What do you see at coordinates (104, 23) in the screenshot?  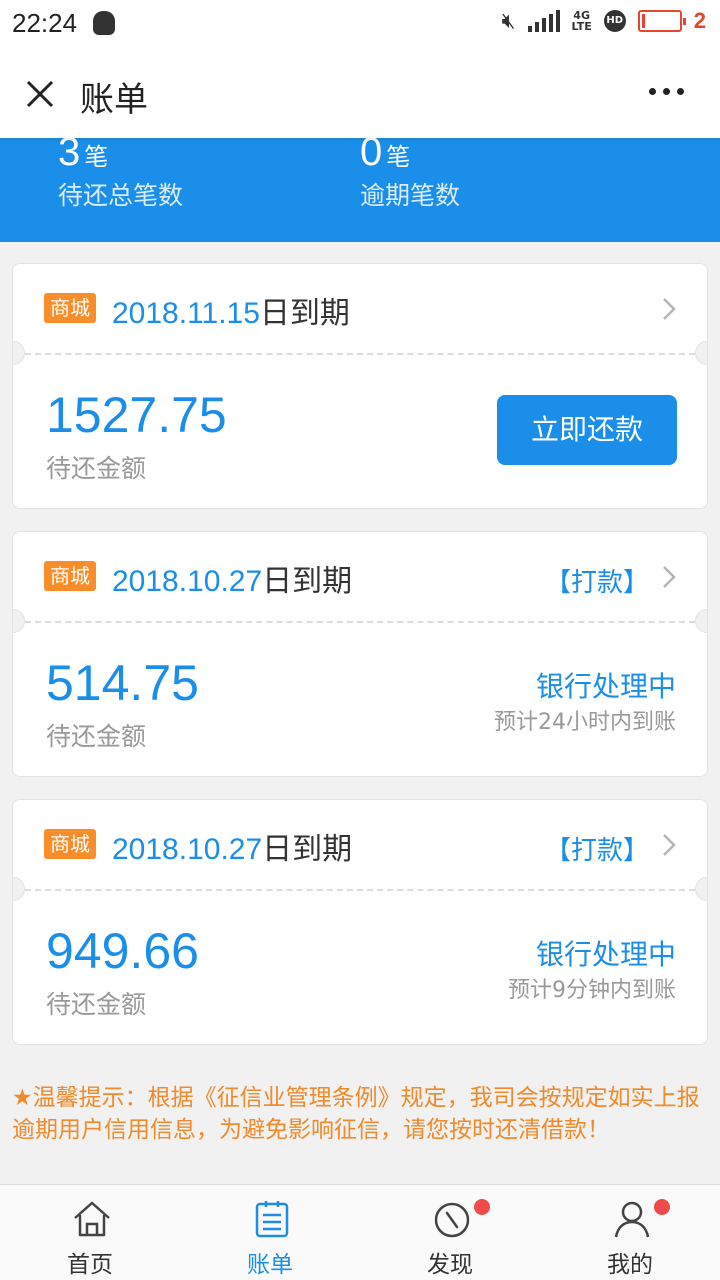 I see `qq-notification-icon` at bounding box center [104, 23].